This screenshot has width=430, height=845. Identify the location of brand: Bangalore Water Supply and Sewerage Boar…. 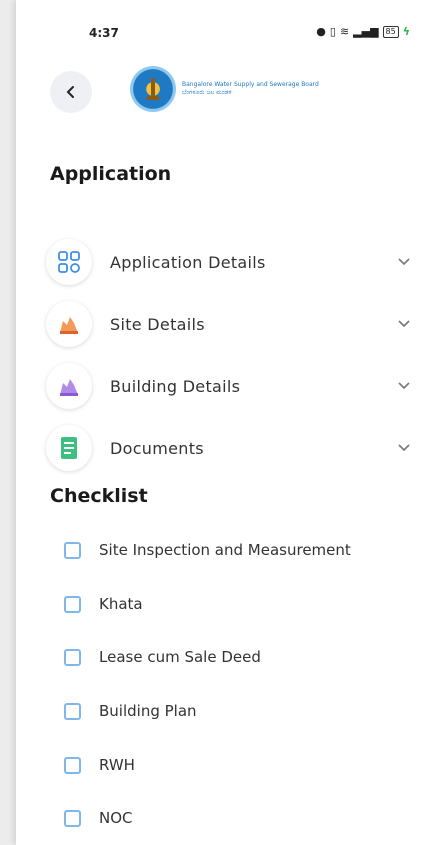
(224, 89).